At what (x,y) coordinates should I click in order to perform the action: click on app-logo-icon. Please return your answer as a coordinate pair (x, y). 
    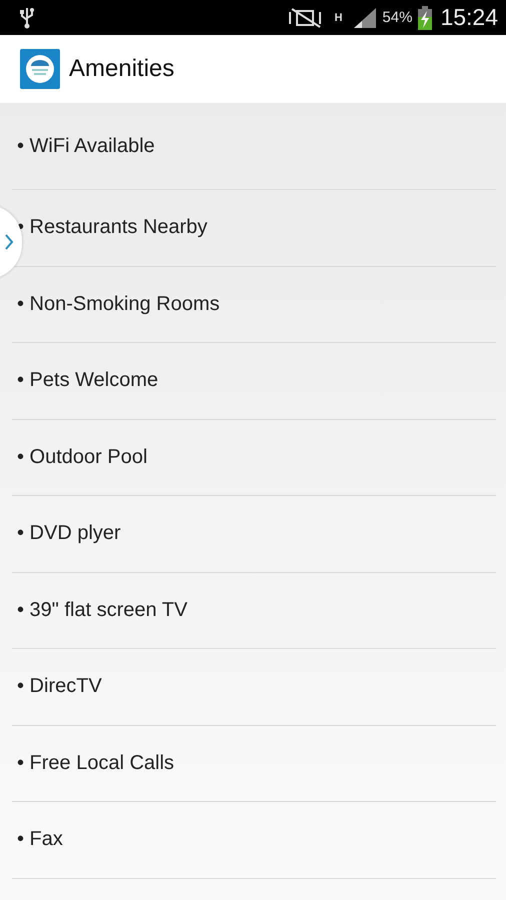
    Looking at the image, I should click on (40, 69).